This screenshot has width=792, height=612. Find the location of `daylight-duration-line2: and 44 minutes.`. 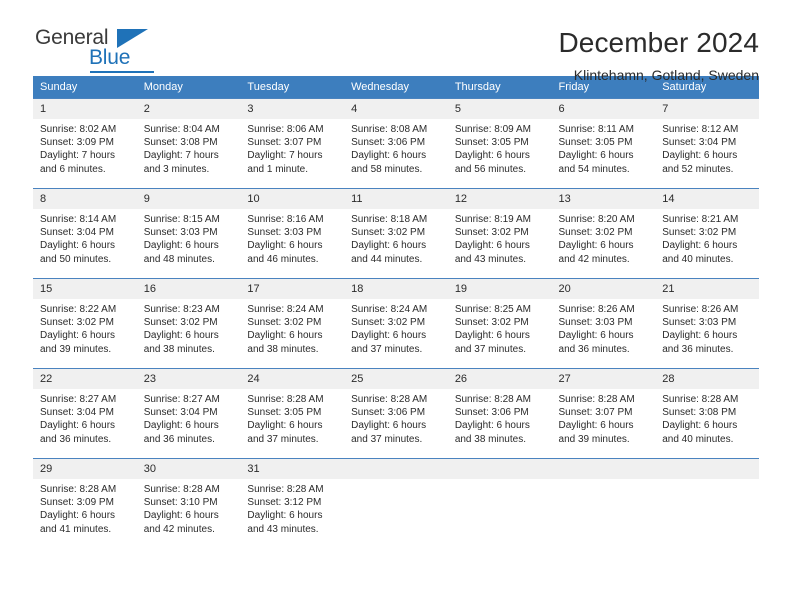

daylight-duration-line2: and 44 minutes. is located at coordinates (387, 259).